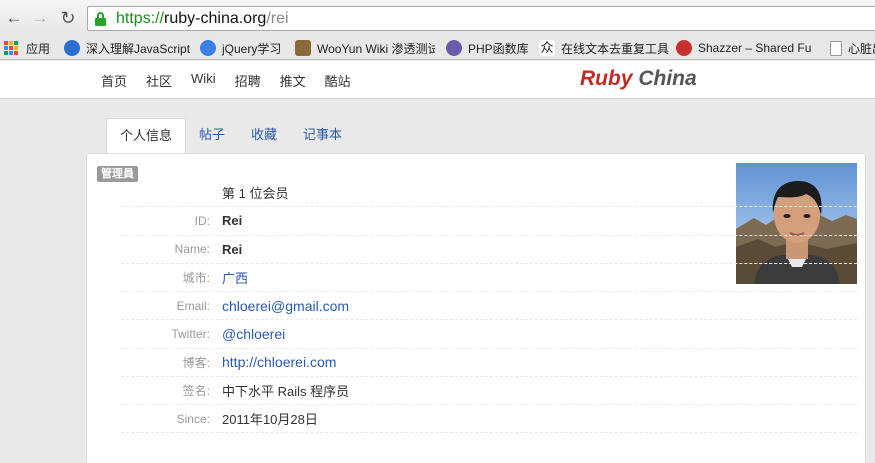  Describe the element at coordinates (232, 221) in the screenshot. I see `user-id: Rei` at that location.